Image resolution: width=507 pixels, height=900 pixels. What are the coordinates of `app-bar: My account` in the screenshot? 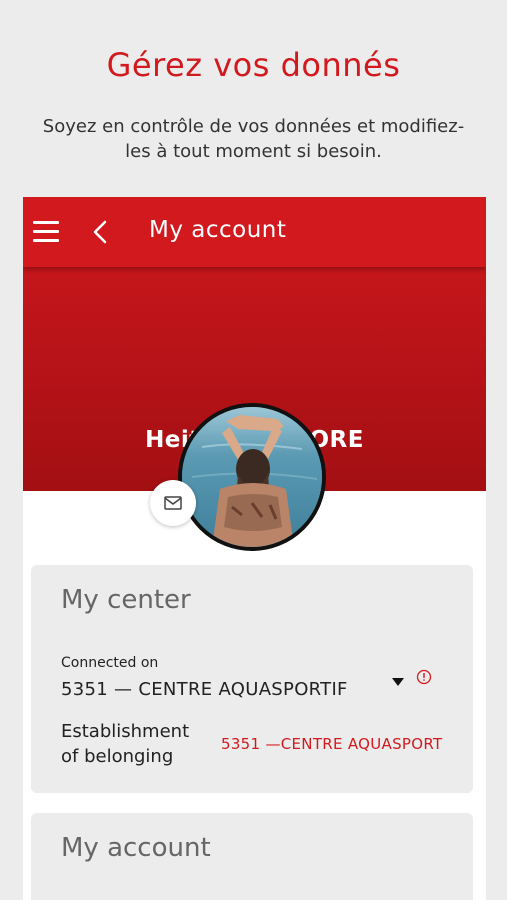 It's located at (254, 232).